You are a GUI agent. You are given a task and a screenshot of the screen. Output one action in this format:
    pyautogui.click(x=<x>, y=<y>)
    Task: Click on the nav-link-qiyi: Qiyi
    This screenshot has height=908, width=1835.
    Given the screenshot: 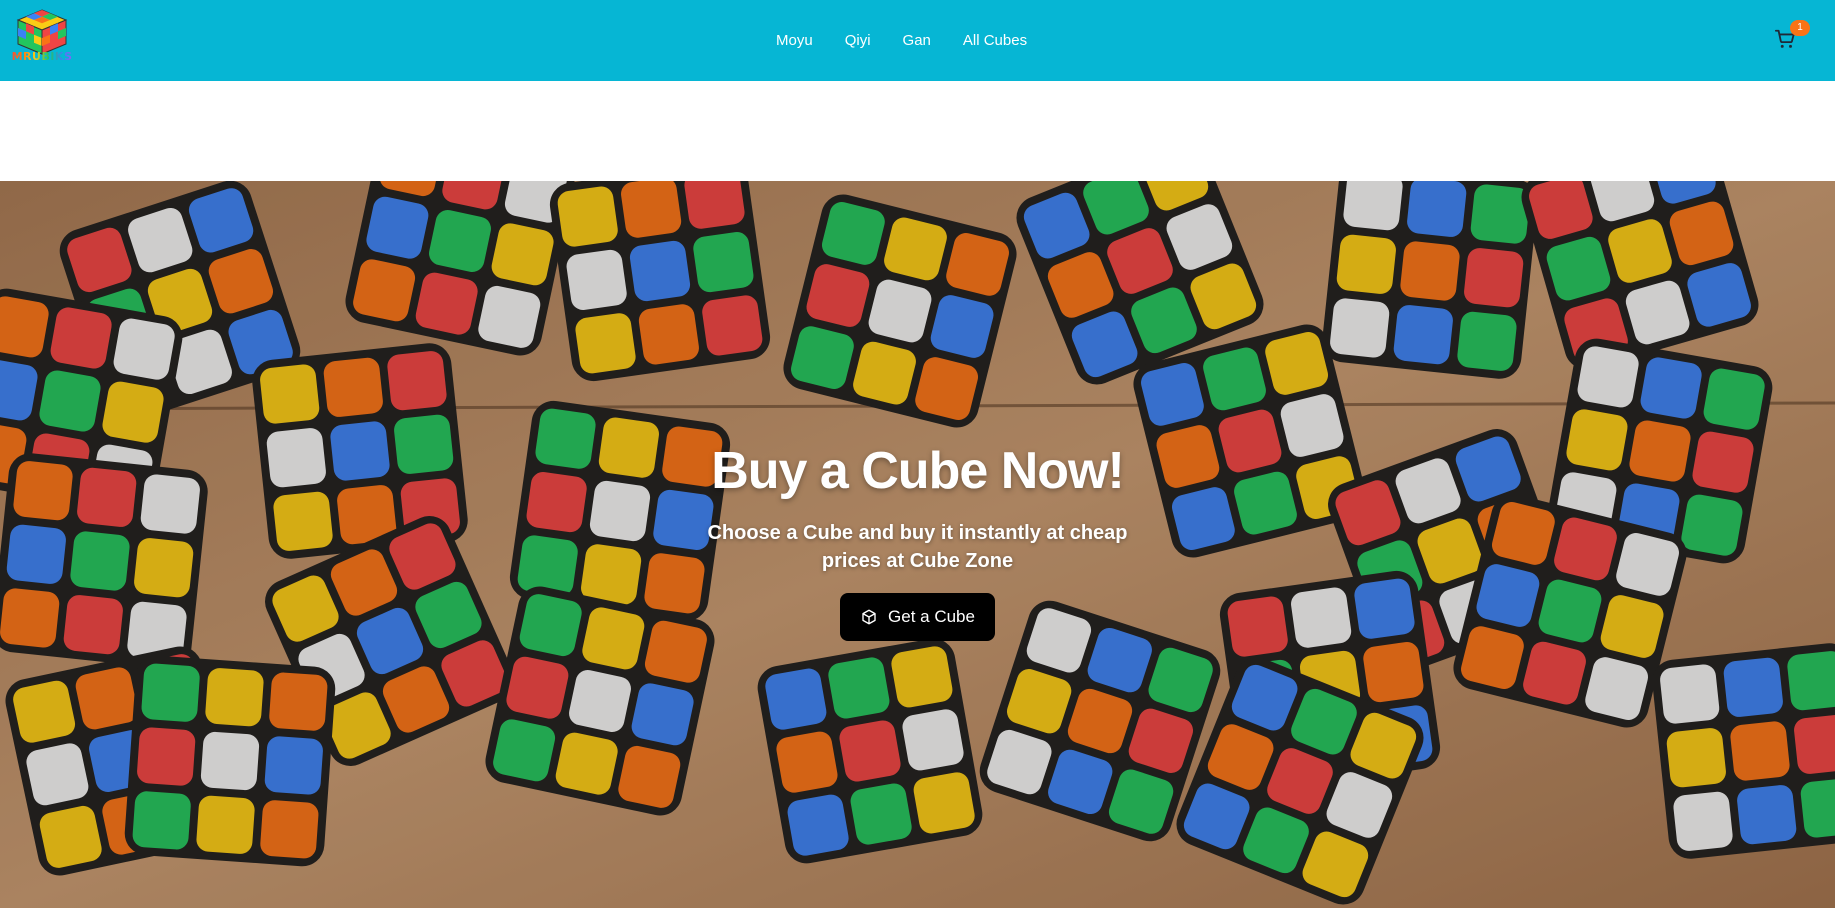 What is the action you would take?
    pyautogui.click(x=858, y=40)
    